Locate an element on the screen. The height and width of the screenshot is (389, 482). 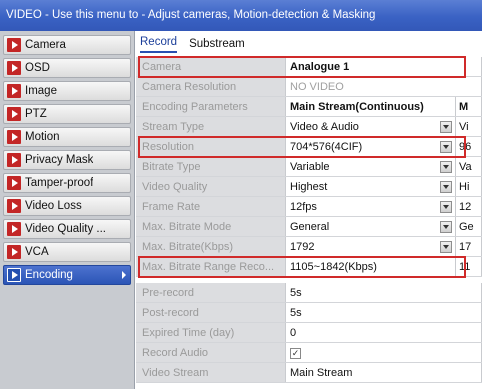
post-record-label: Post-record is located at coordinates (211, 312).